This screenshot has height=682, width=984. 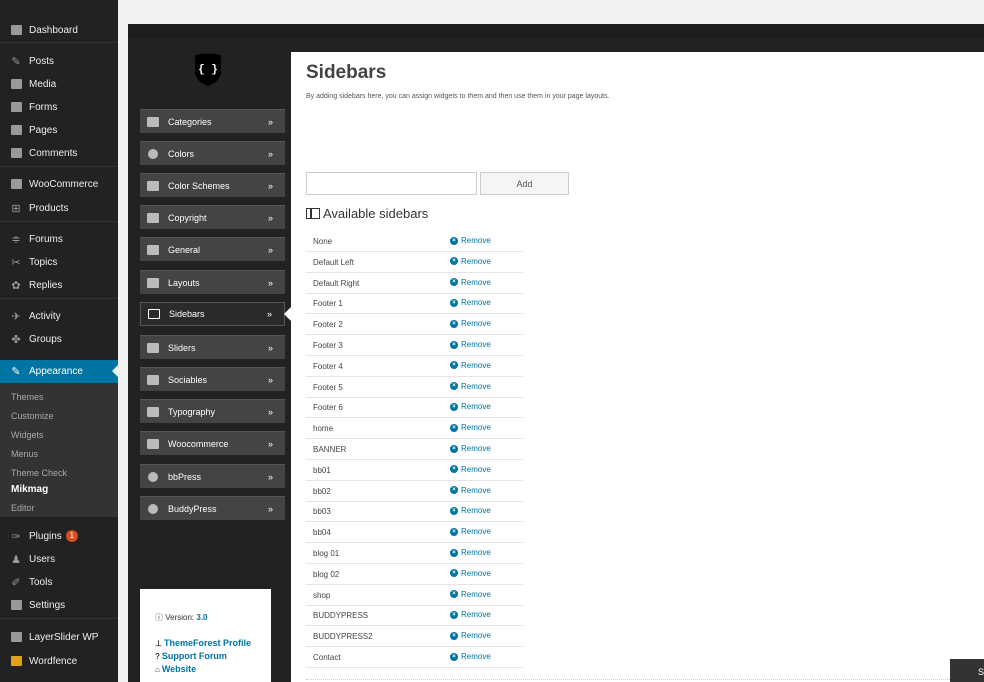 I want to click on menu-posts: ✎ Posts, so click(x=59, y=61).